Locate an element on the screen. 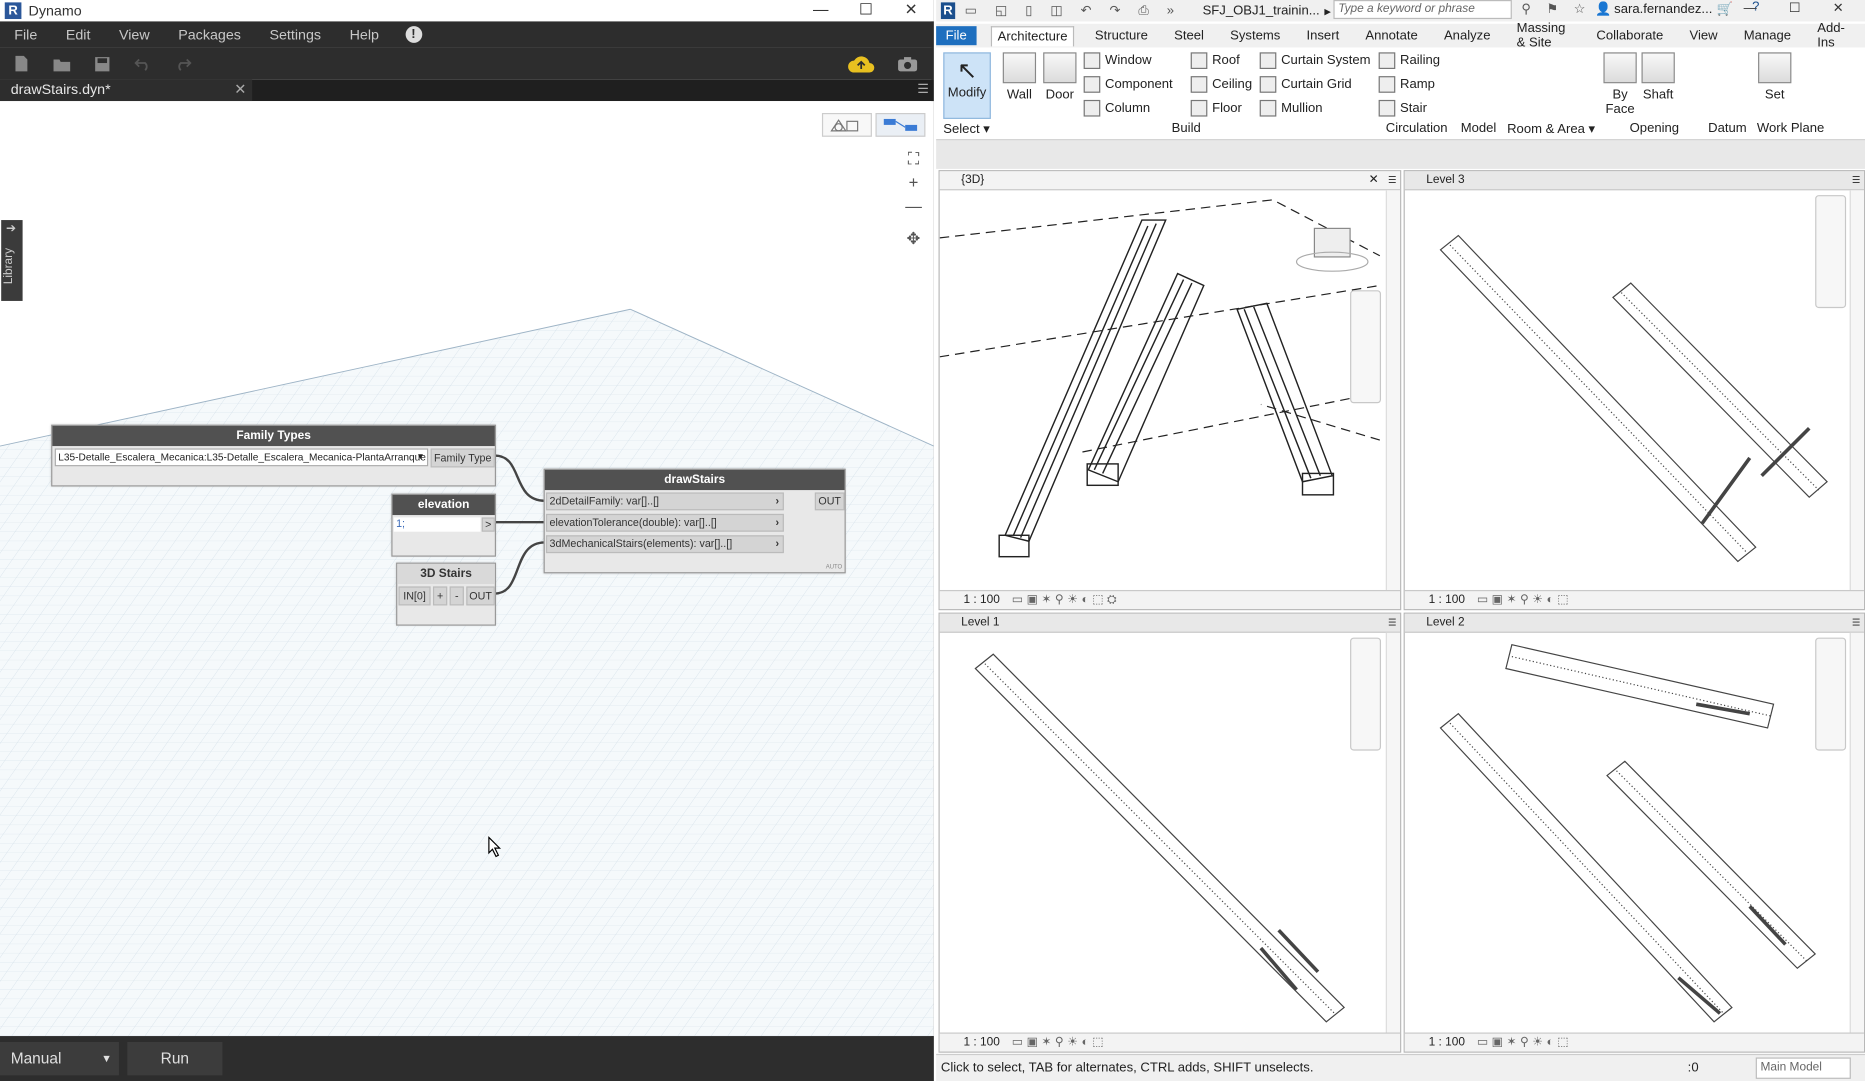  shaft-button: Shaft is located at coordinates (1658, 77).